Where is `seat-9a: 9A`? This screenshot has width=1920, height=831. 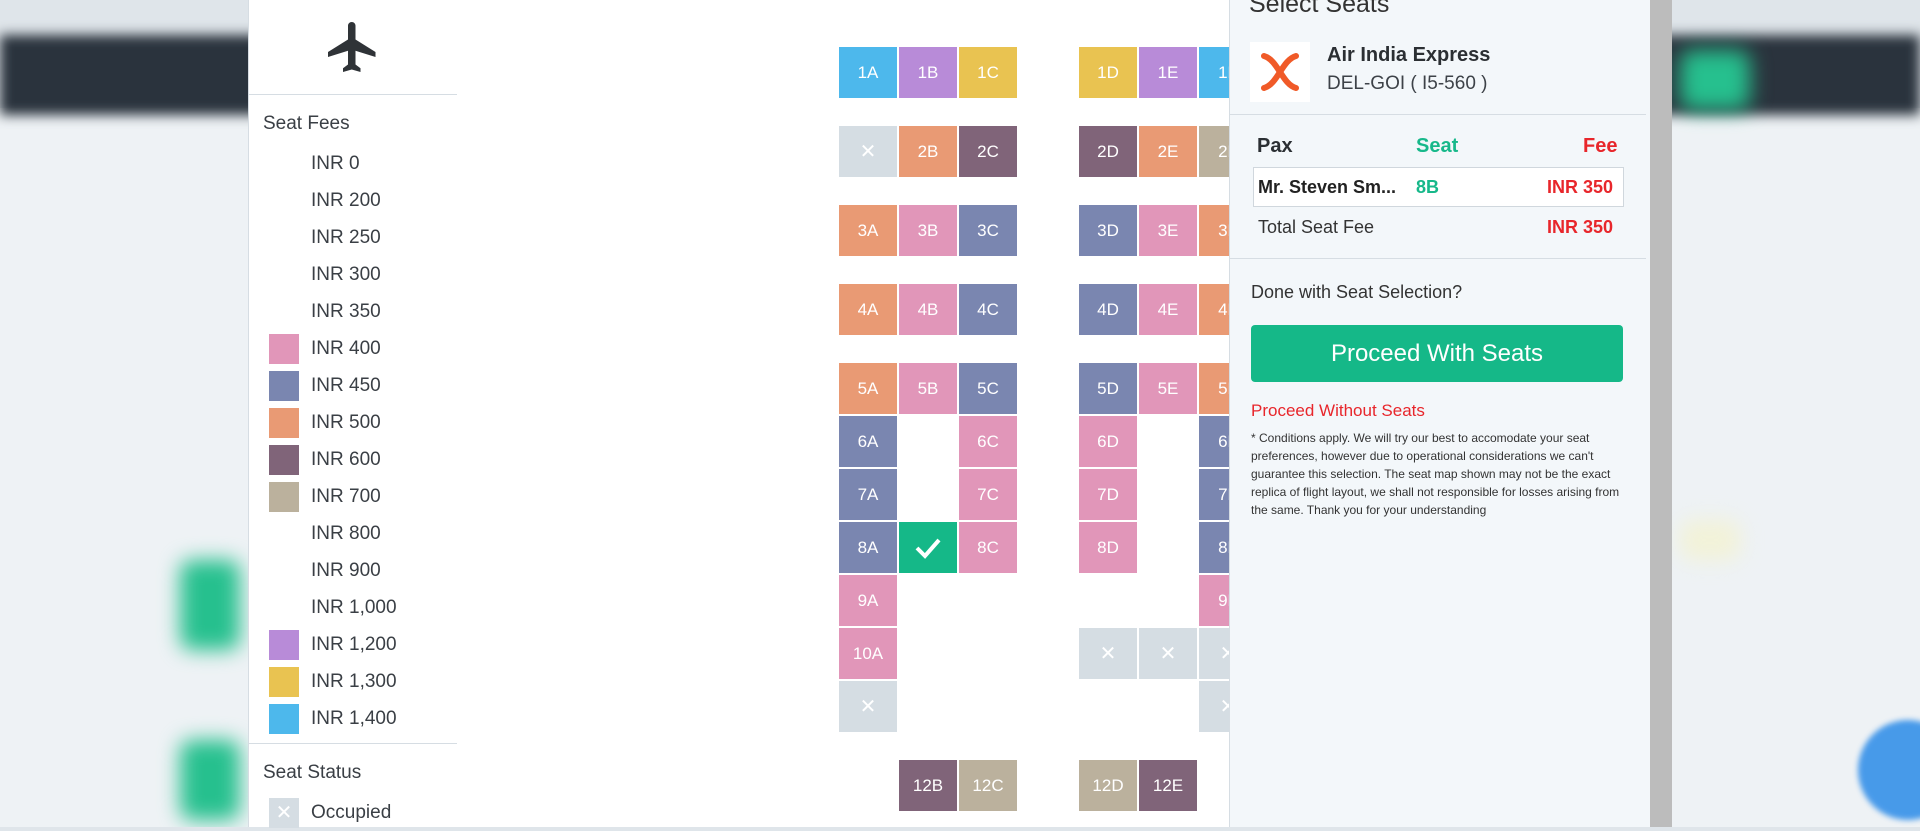 seat-9a: 9A is located at coordinates (868, 600).